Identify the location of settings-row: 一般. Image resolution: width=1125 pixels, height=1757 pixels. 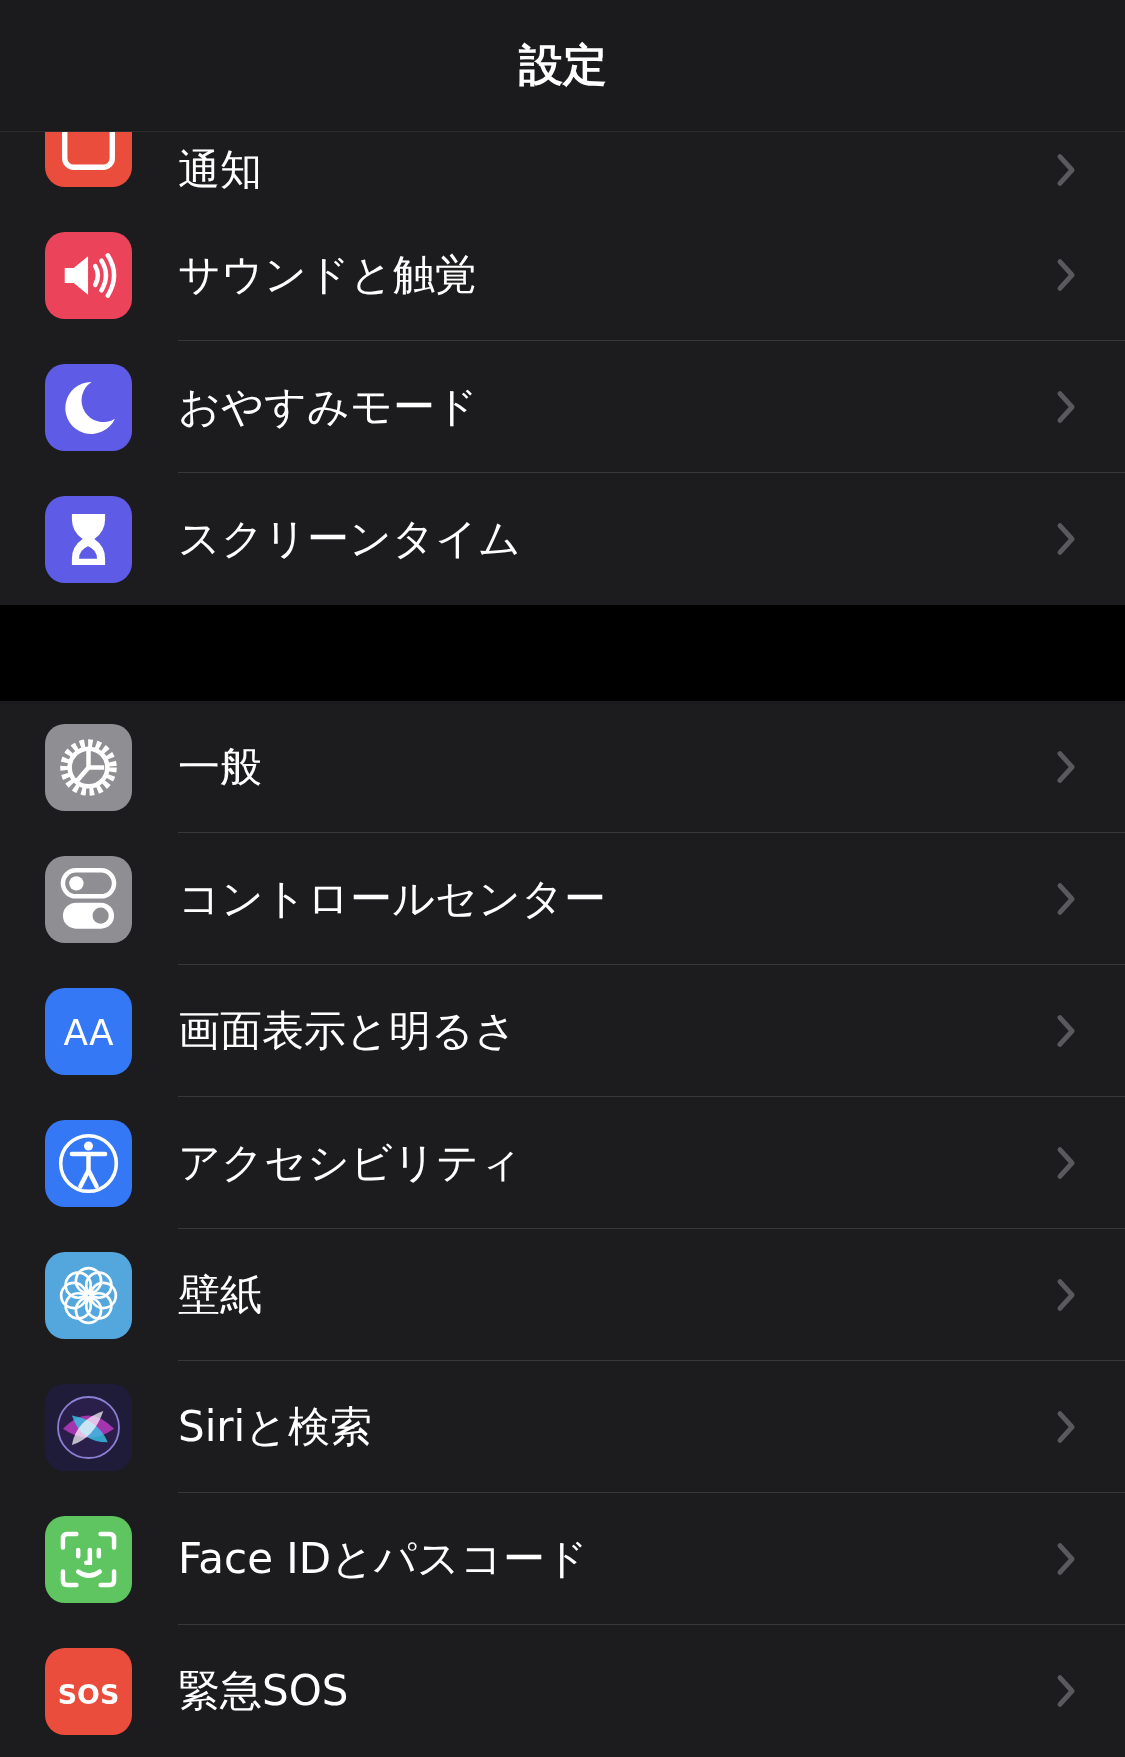
(562, 767).